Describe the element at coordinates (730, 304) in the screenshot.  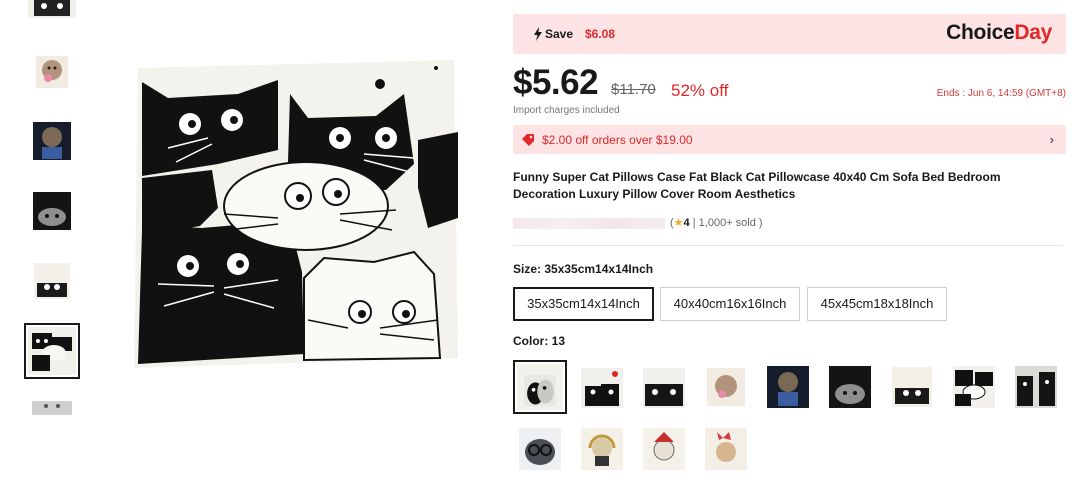
I see `size-option-40: 40x40cm16x16Inch` at that location.